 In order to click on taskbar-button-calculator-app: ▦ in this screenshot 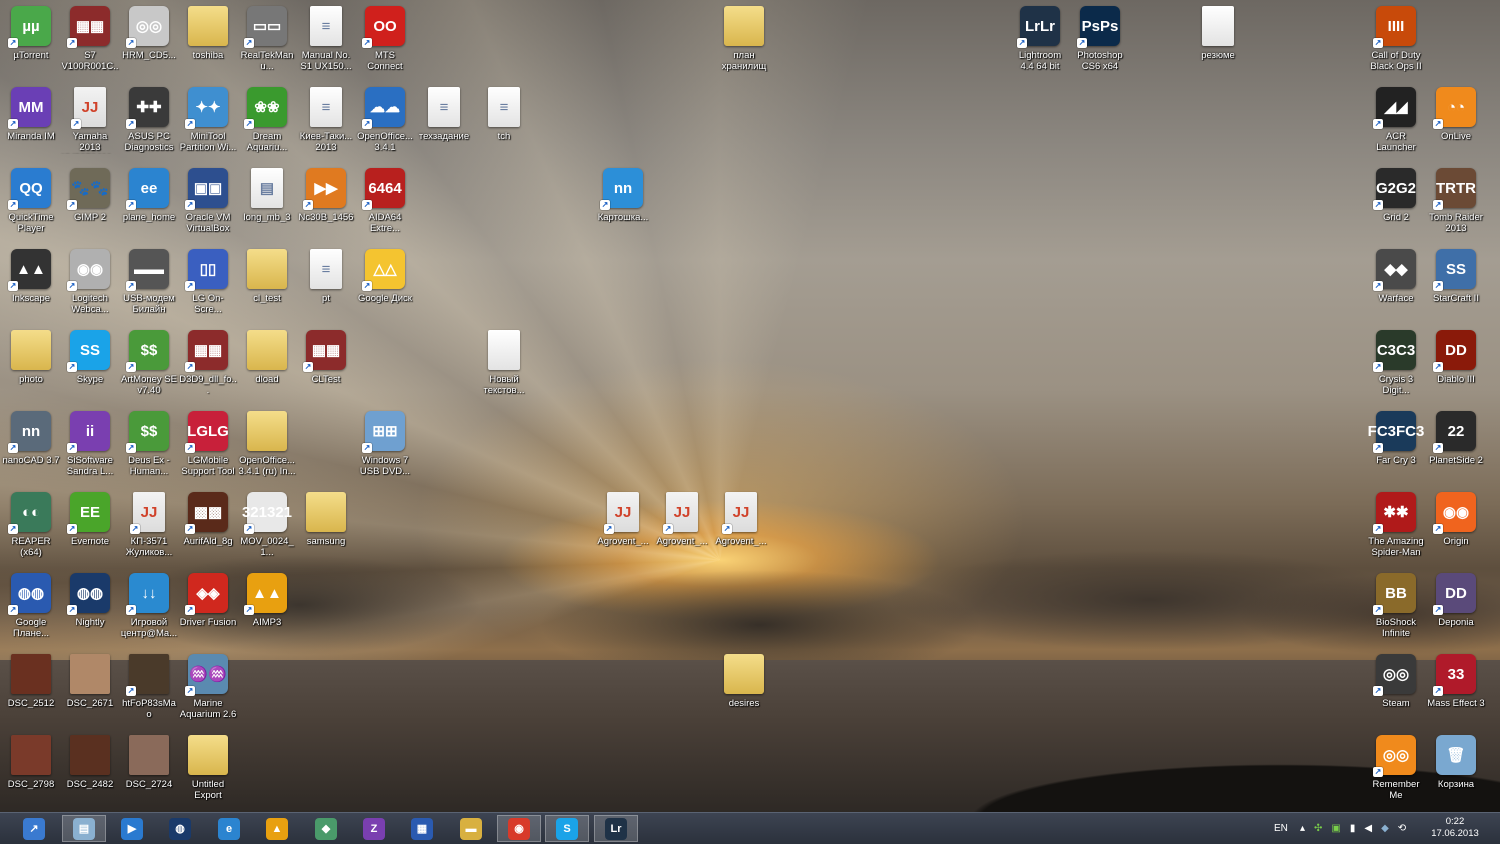, I will do `click(422, 828)`.